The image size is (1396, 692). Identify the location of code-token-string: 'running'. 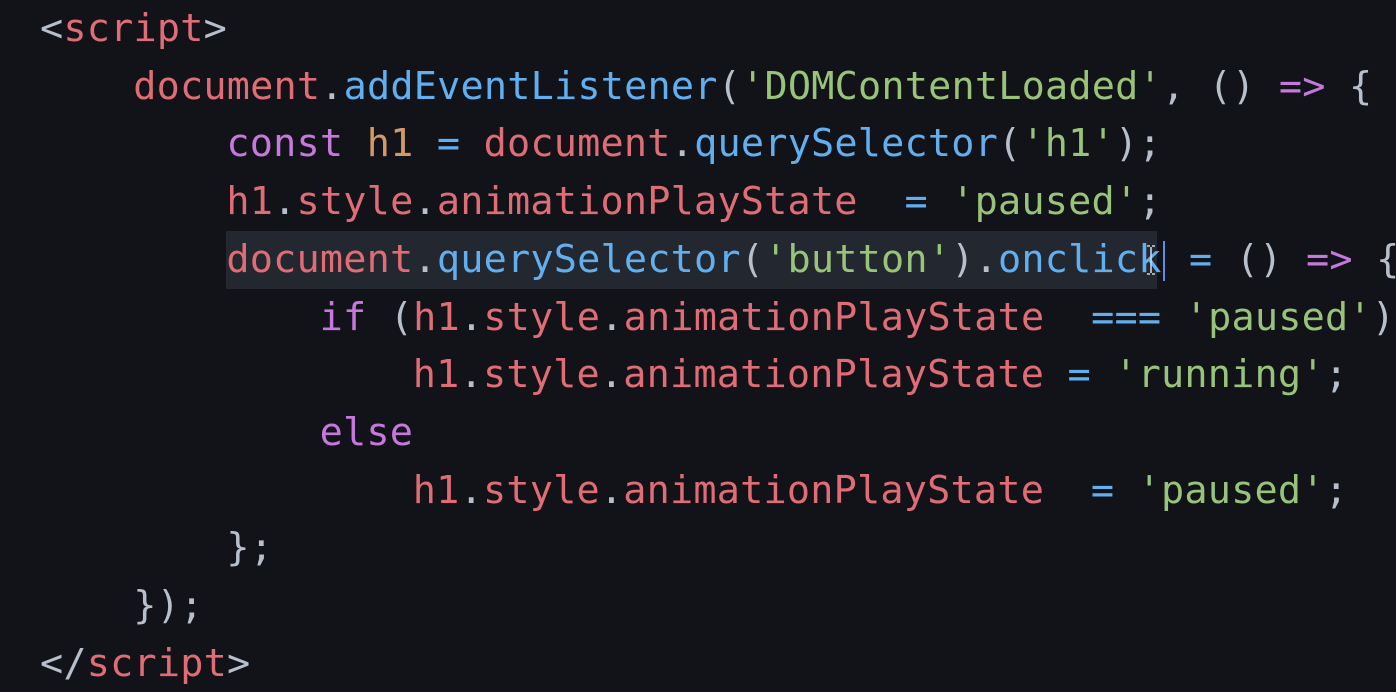
(1219, 375).